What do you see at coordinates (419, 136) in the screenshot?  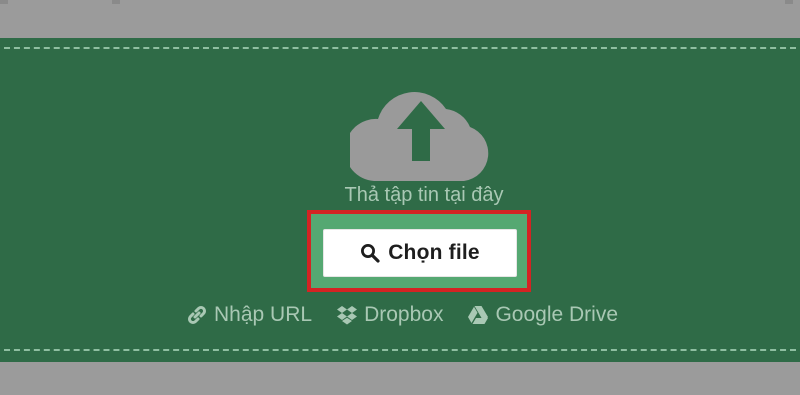 I see `cloud-upload-icon` at bounding box center [419, 136].